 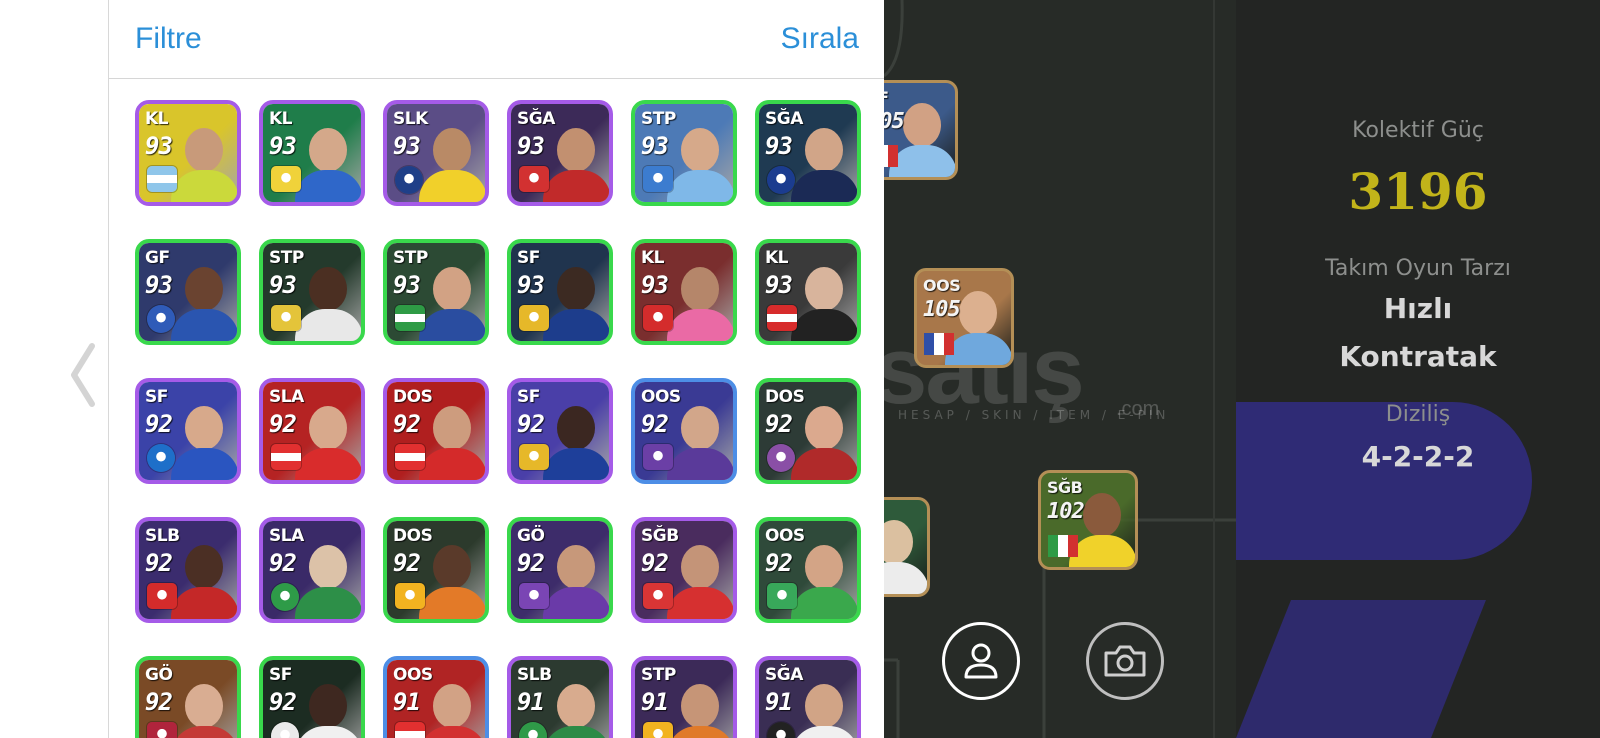 What do you see at coordinates (1418, 456) in the screenshot?
I see `formation-value: 4-2-2-2` at bounding box center [1418, 456].